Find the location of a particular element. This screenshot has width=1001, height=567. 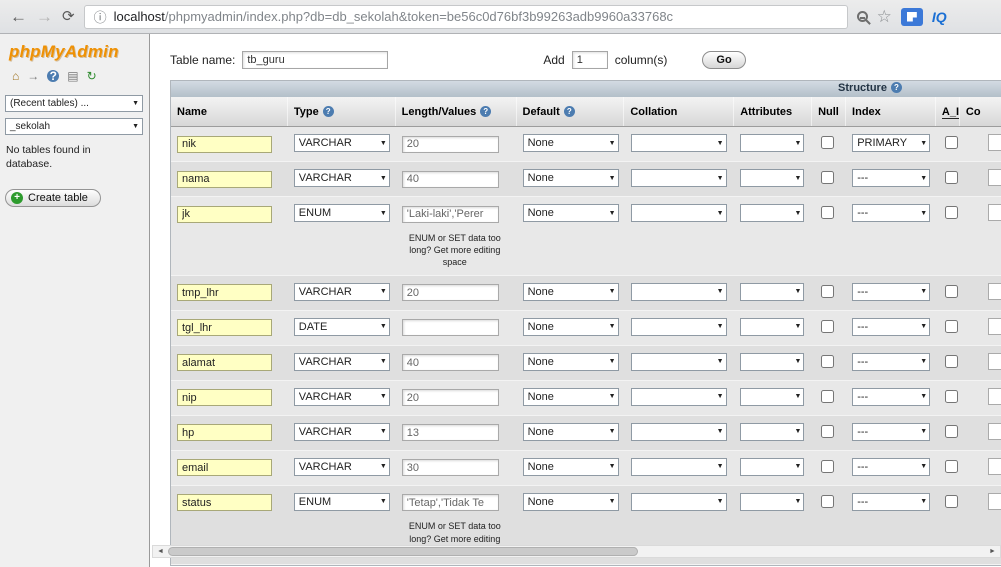

index-select: PRIMARY ▼ is located at coordinates (891, 143).